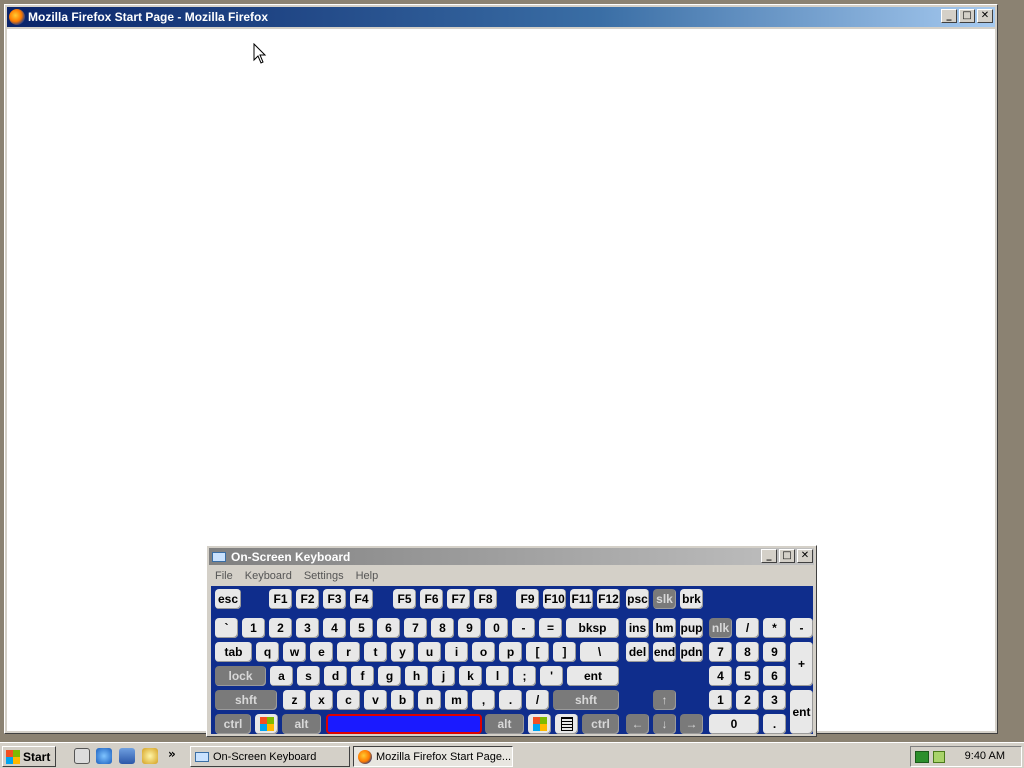 This screenshot has width=1024, height=768. What do you see at coordinates (939, 756) in the screenshot?
I see `update-icon` at bounding box center [939, 756].